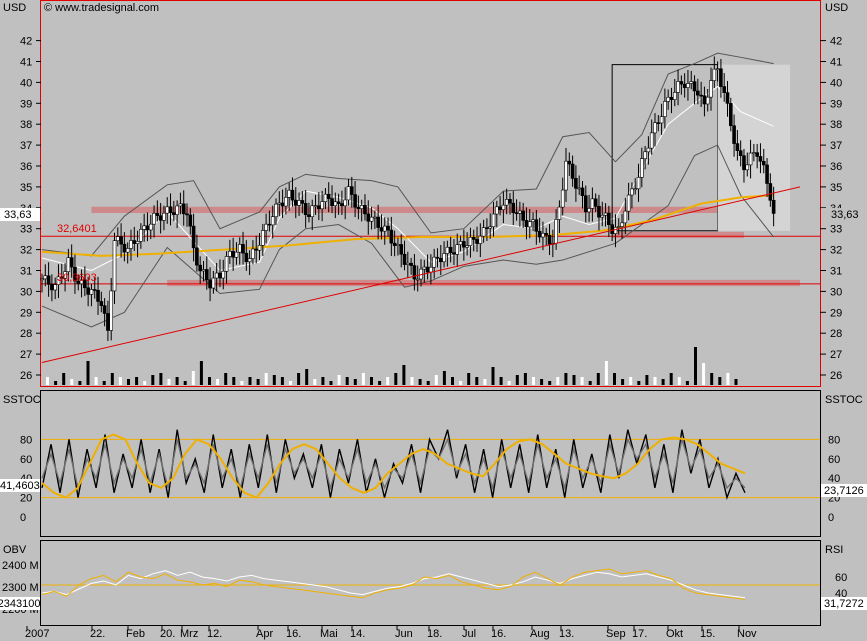 This screenshot has height=641, width=867. What do you see at coordinates (77, 278) in the screenshot?
I see `level-2-label: 30,3603` at bounding box center [77, 278].